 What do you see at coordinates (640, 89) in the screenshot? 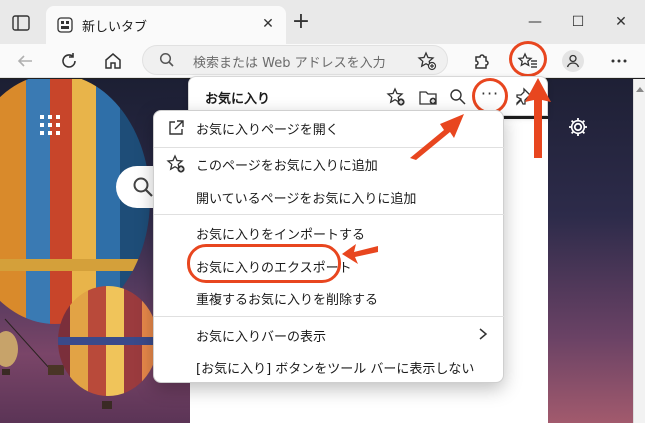
I see `scroll-up-icon` at bounding box center [640, 89].